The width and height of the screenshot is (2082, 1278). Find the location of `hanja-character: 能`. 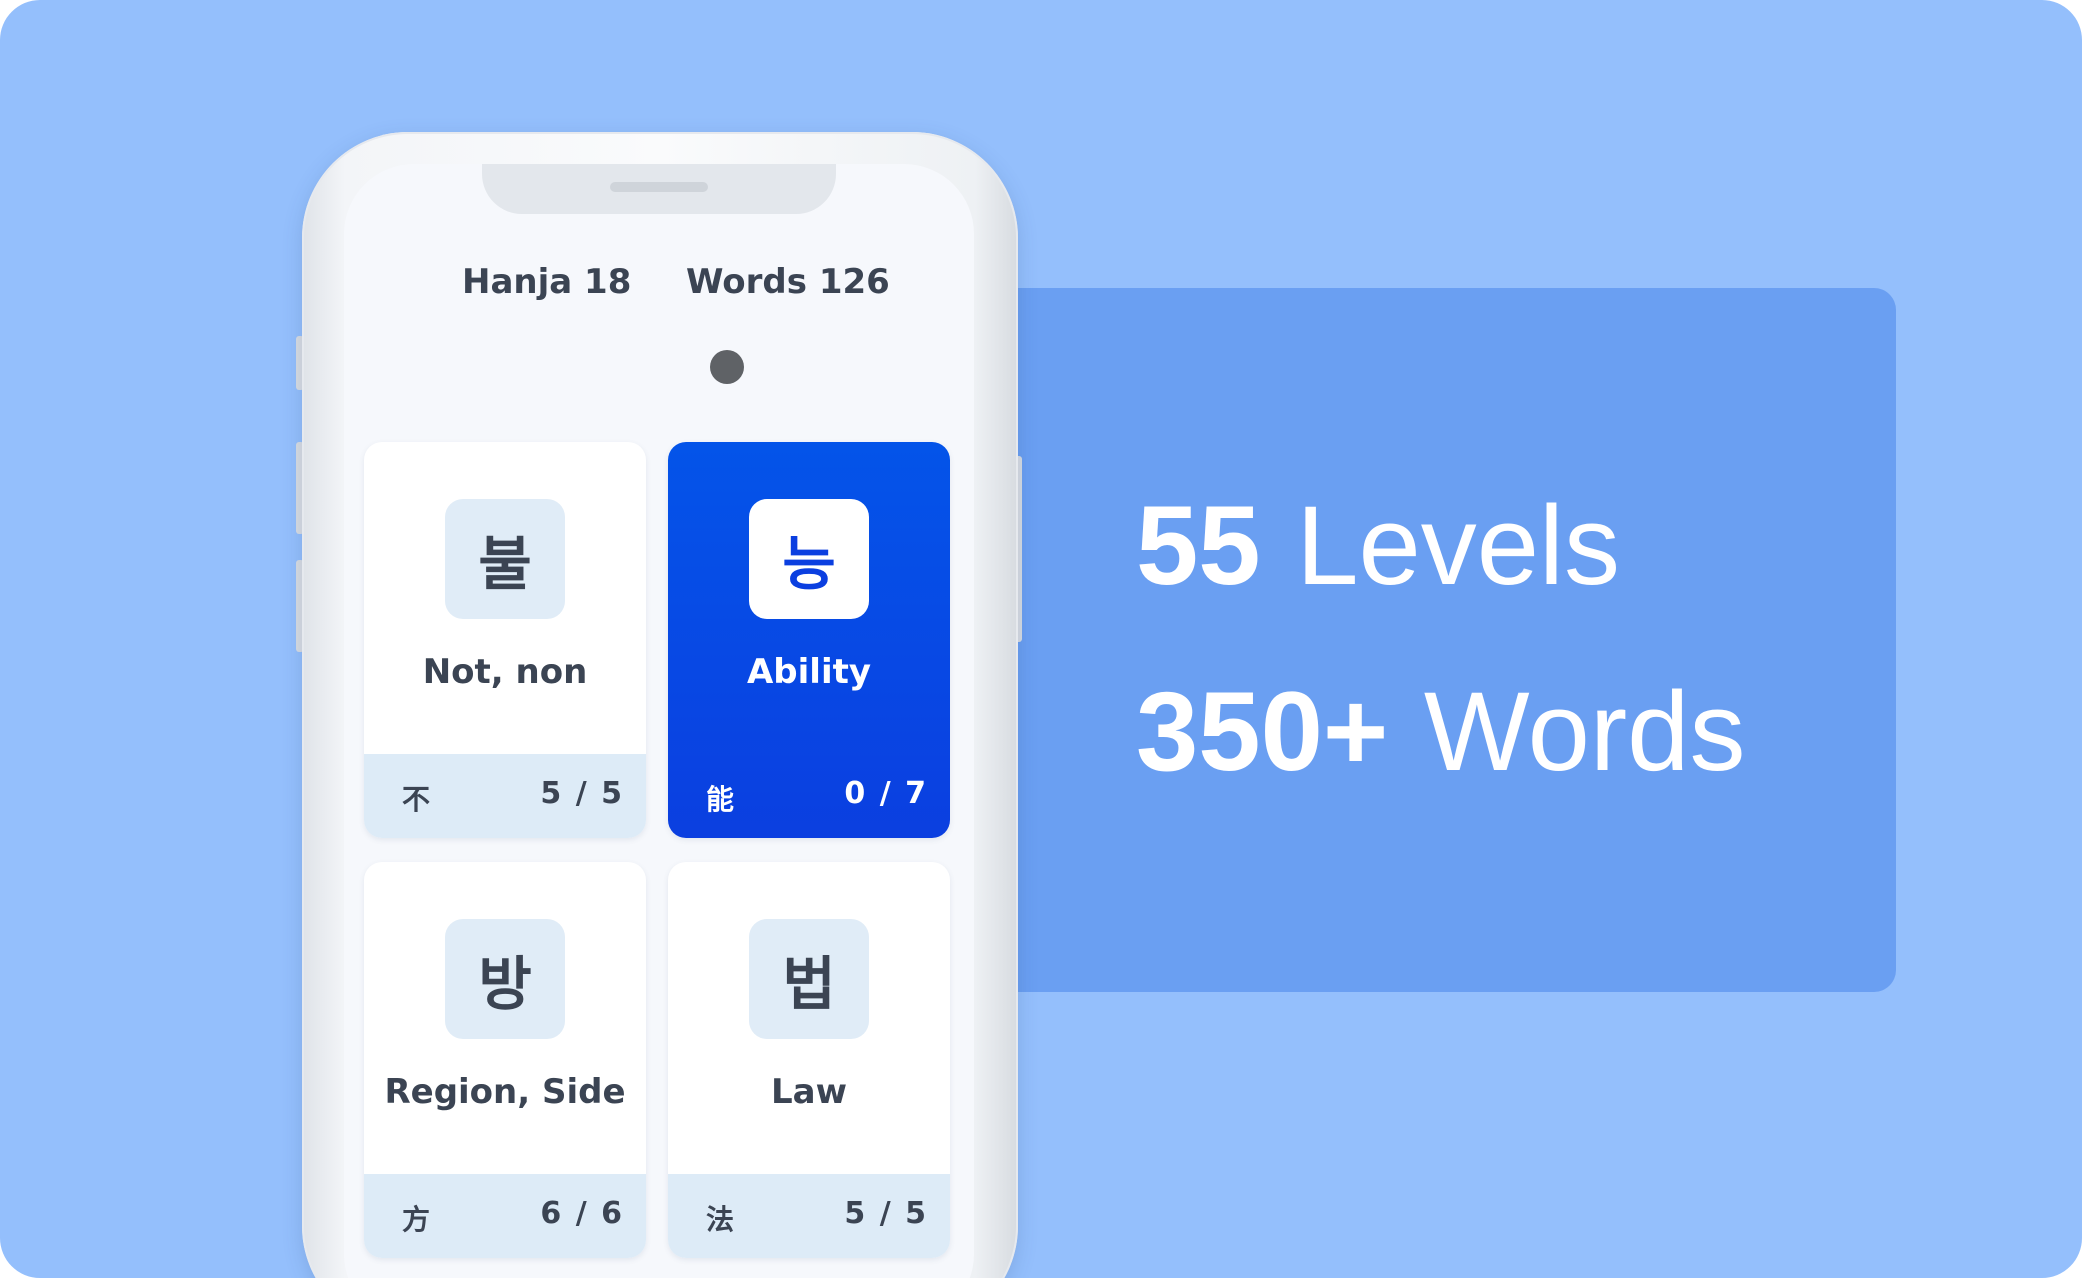

hanja-character: 能 is located at coordinates (720, 799).